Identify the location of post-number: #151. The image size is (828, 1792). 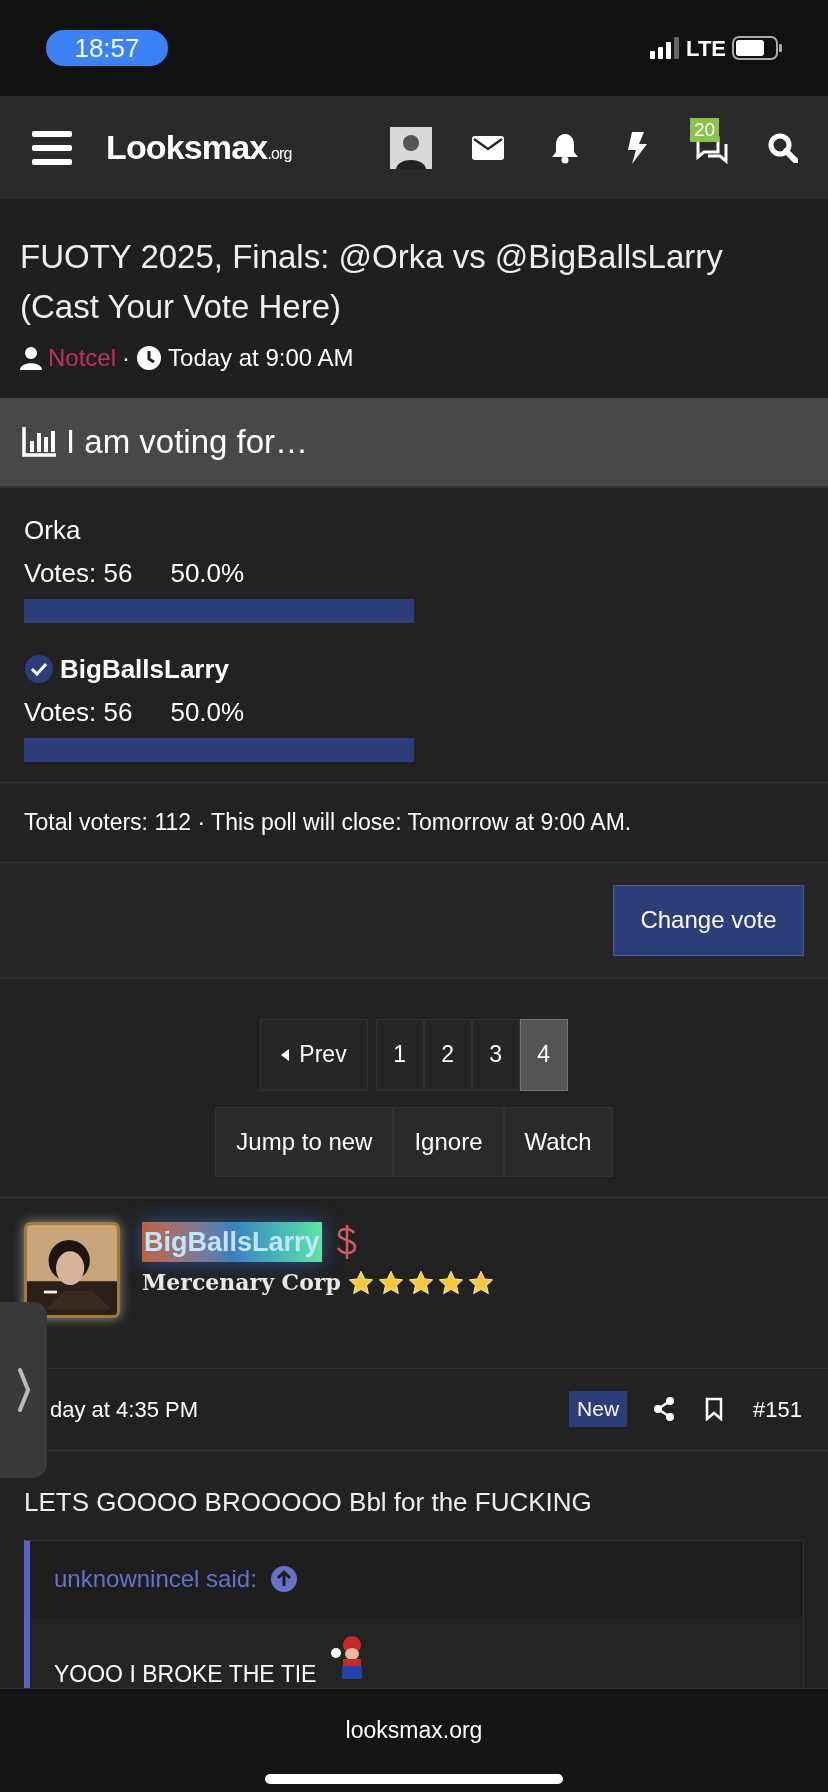
(777, 1409).